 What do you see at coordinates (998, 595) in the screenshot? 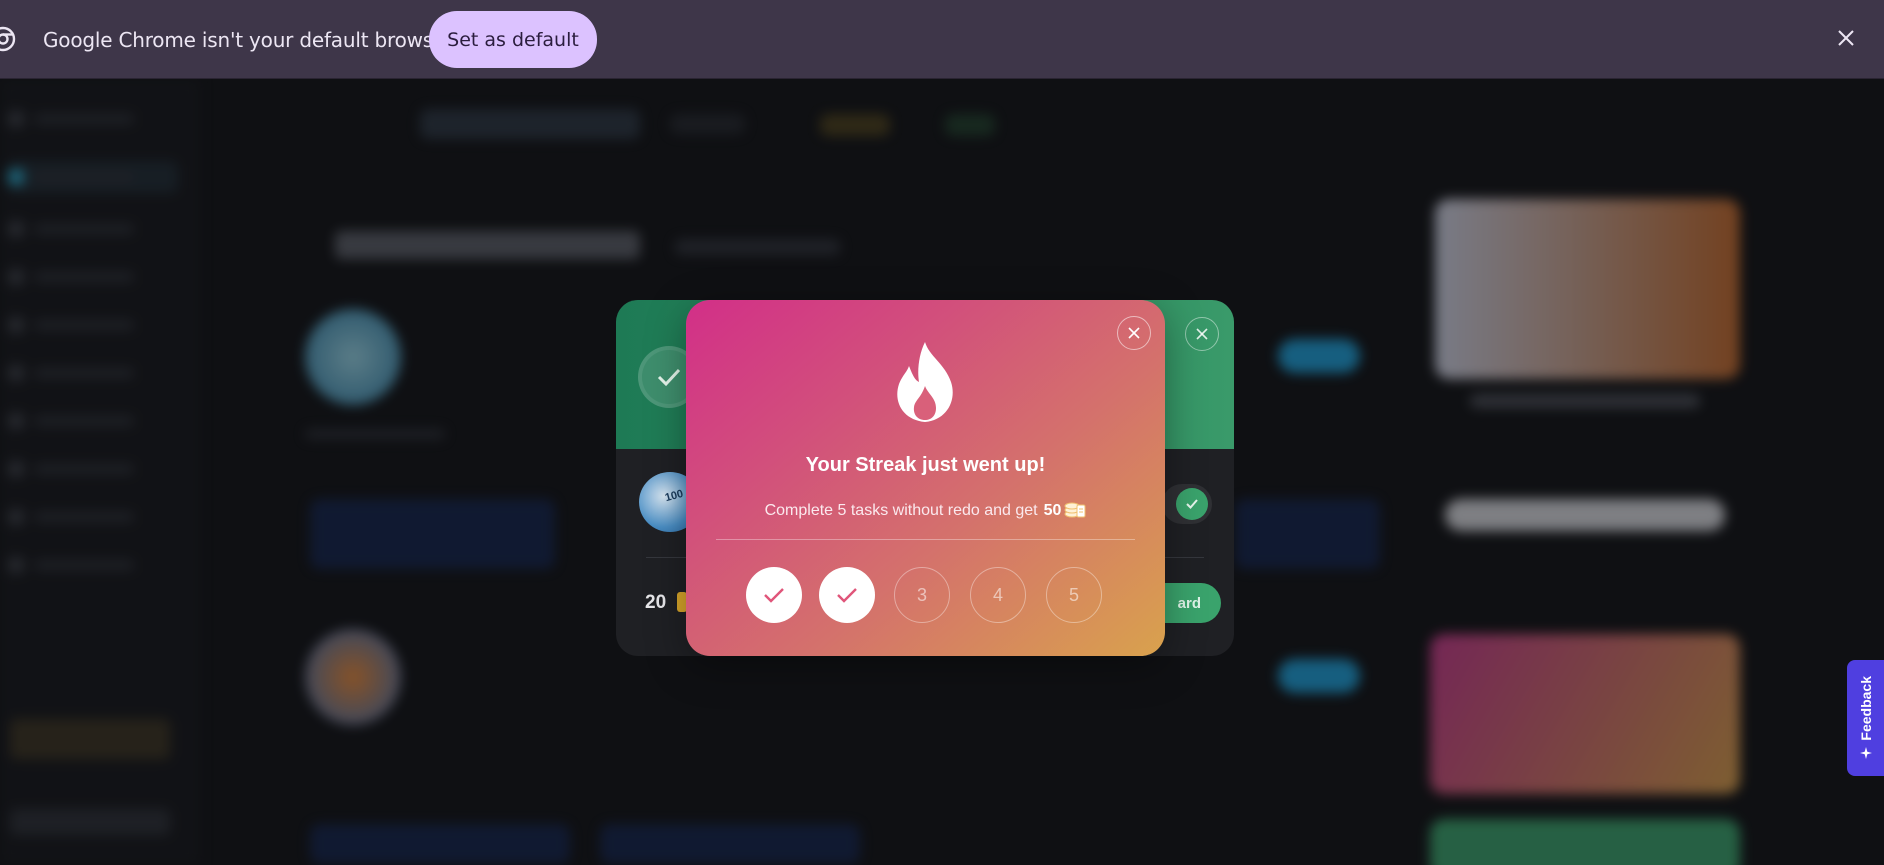
I see `streak-step-4: 4` at bounding box center [998, 595].